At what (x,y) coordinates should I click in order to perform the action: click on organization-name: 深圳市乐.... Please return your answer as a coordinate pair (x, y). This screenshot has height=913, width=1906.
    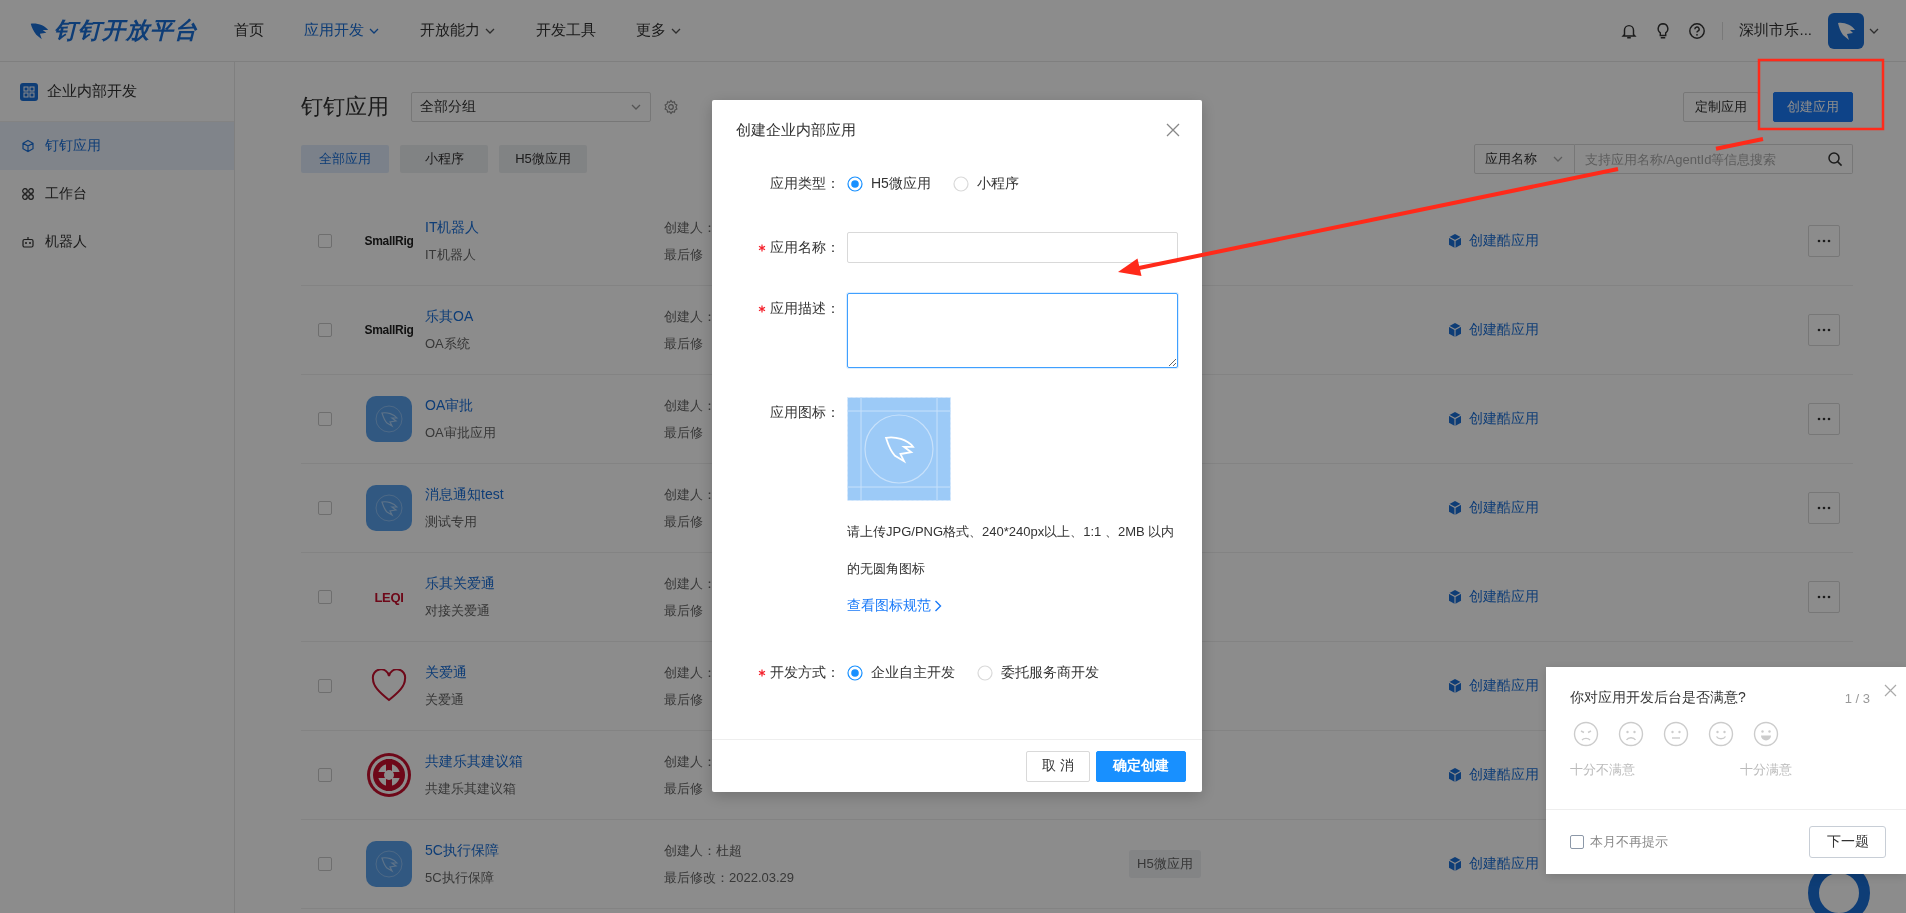
    Looking at the image, I should click on (1775, 30).